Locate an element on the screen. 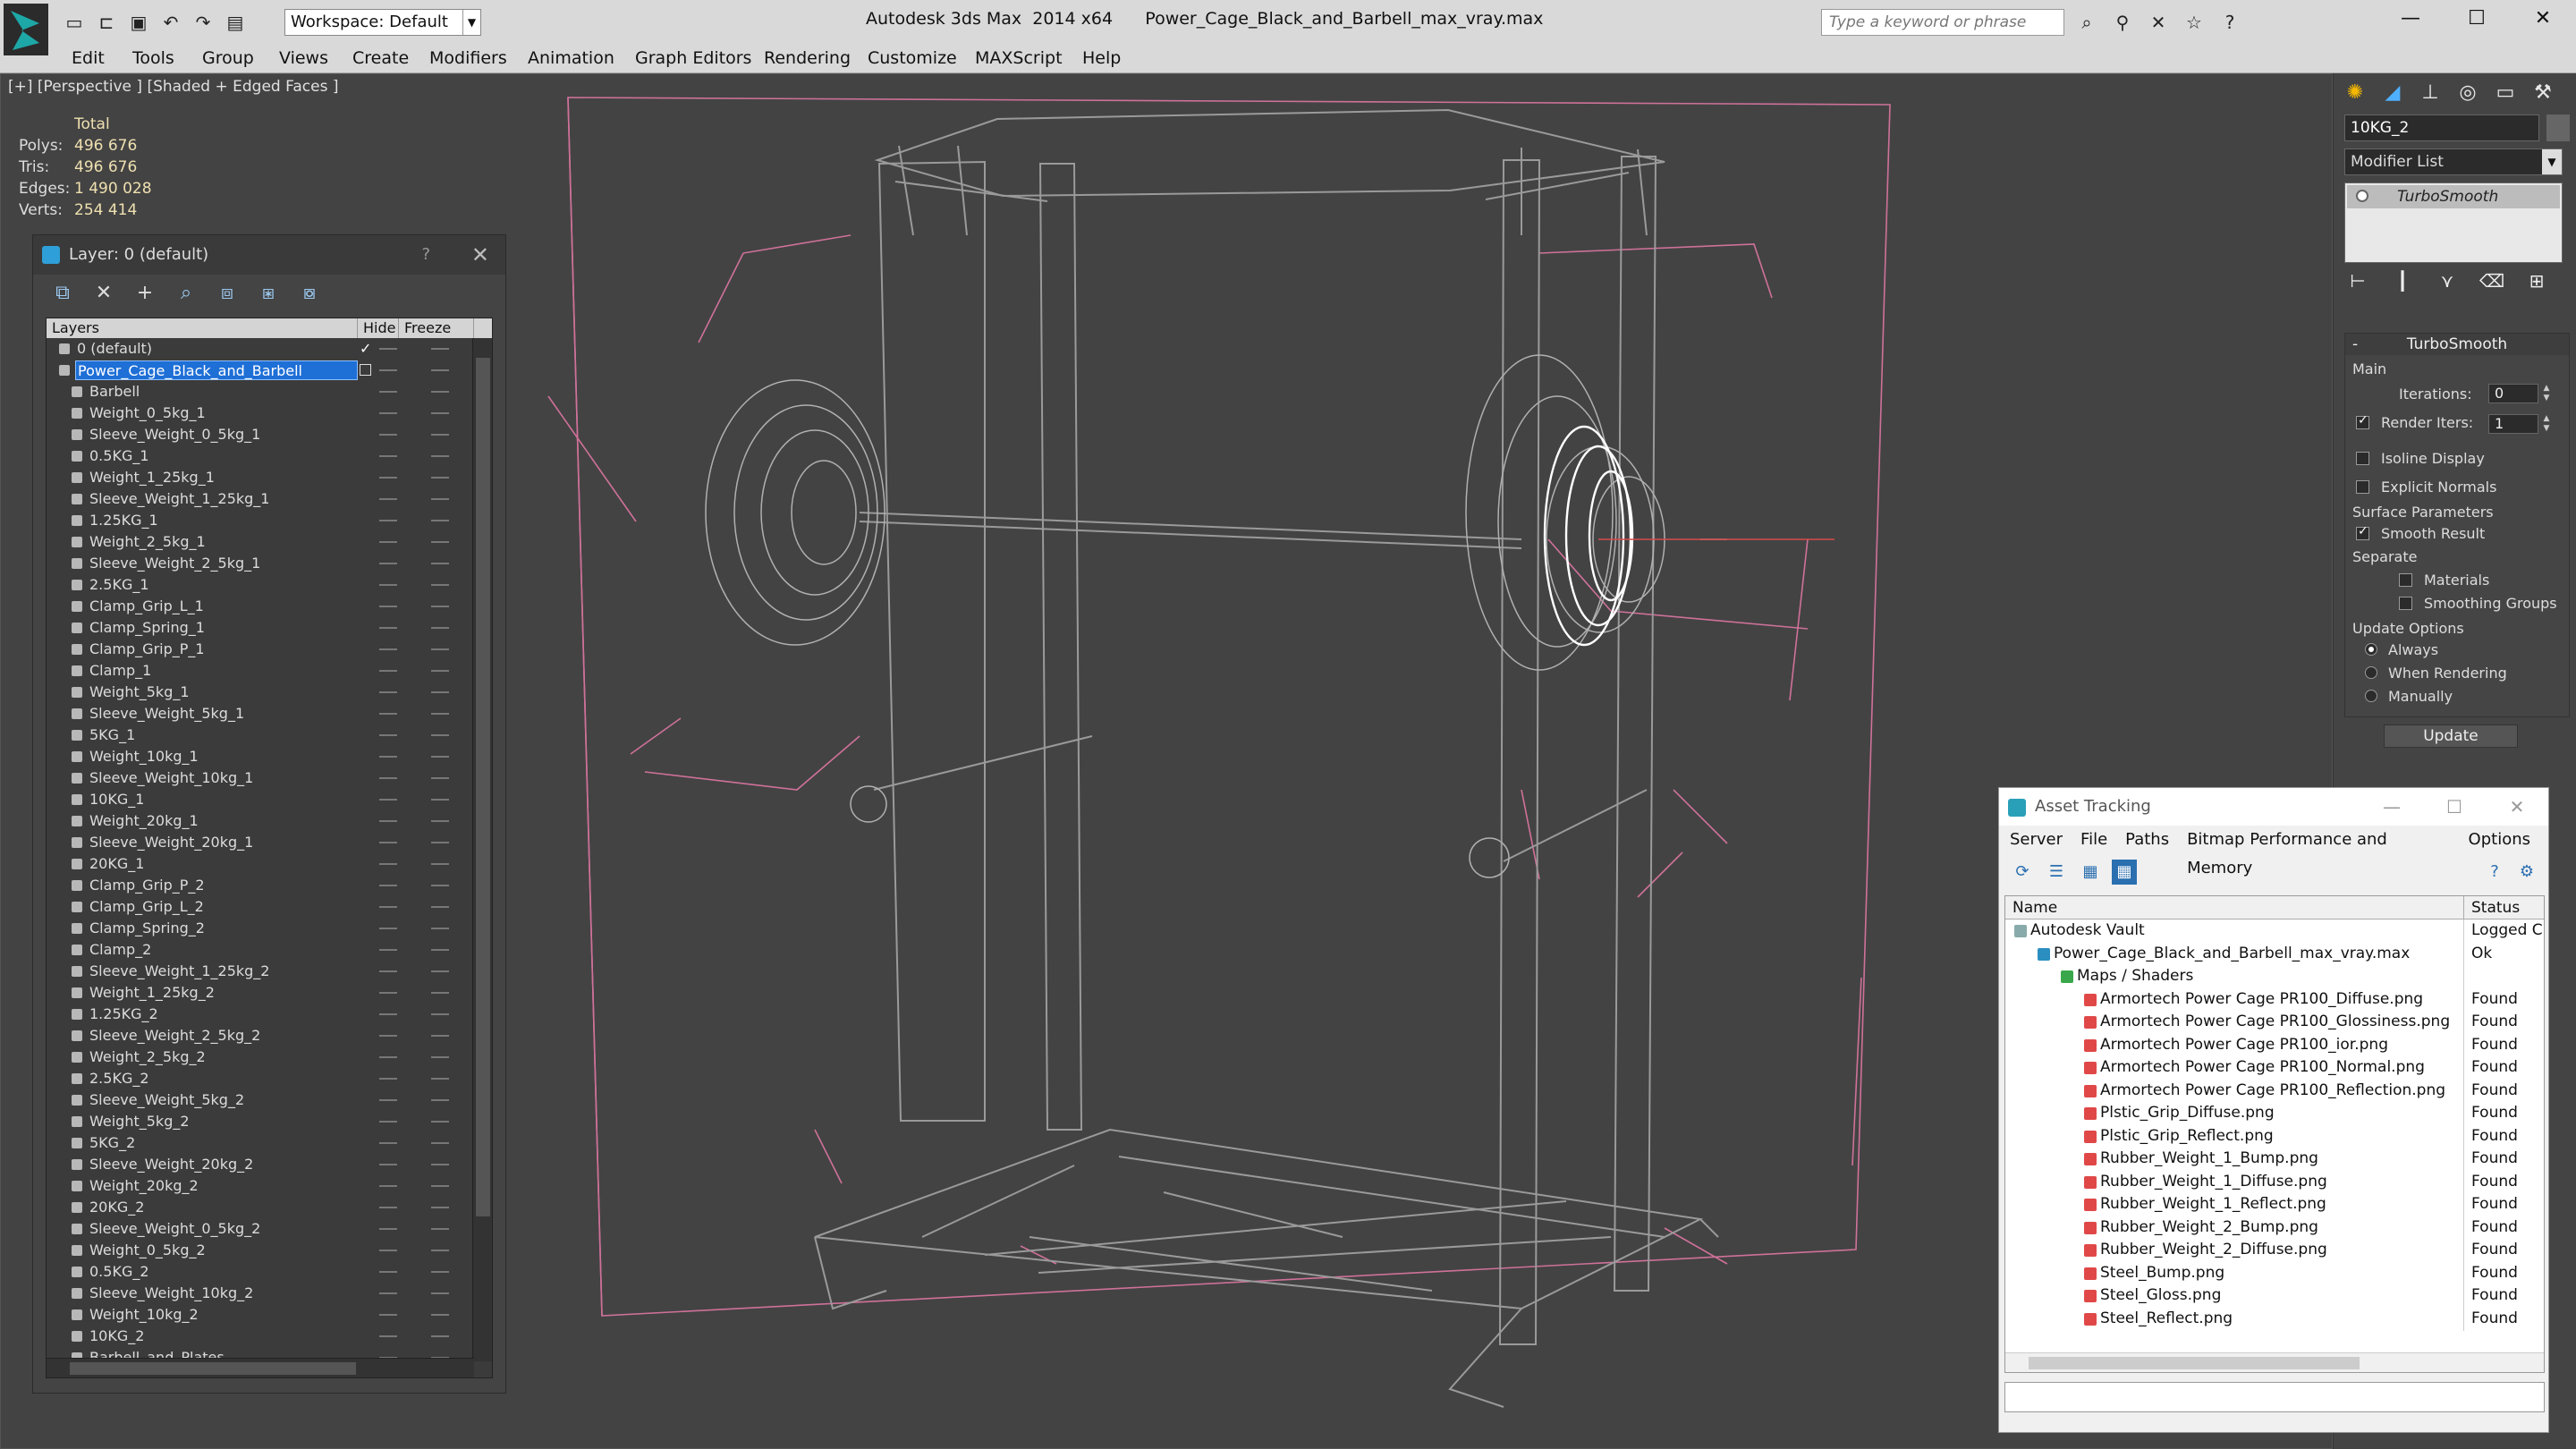  layer-row: 5KG_2 is located at coordinates (269, 1143).